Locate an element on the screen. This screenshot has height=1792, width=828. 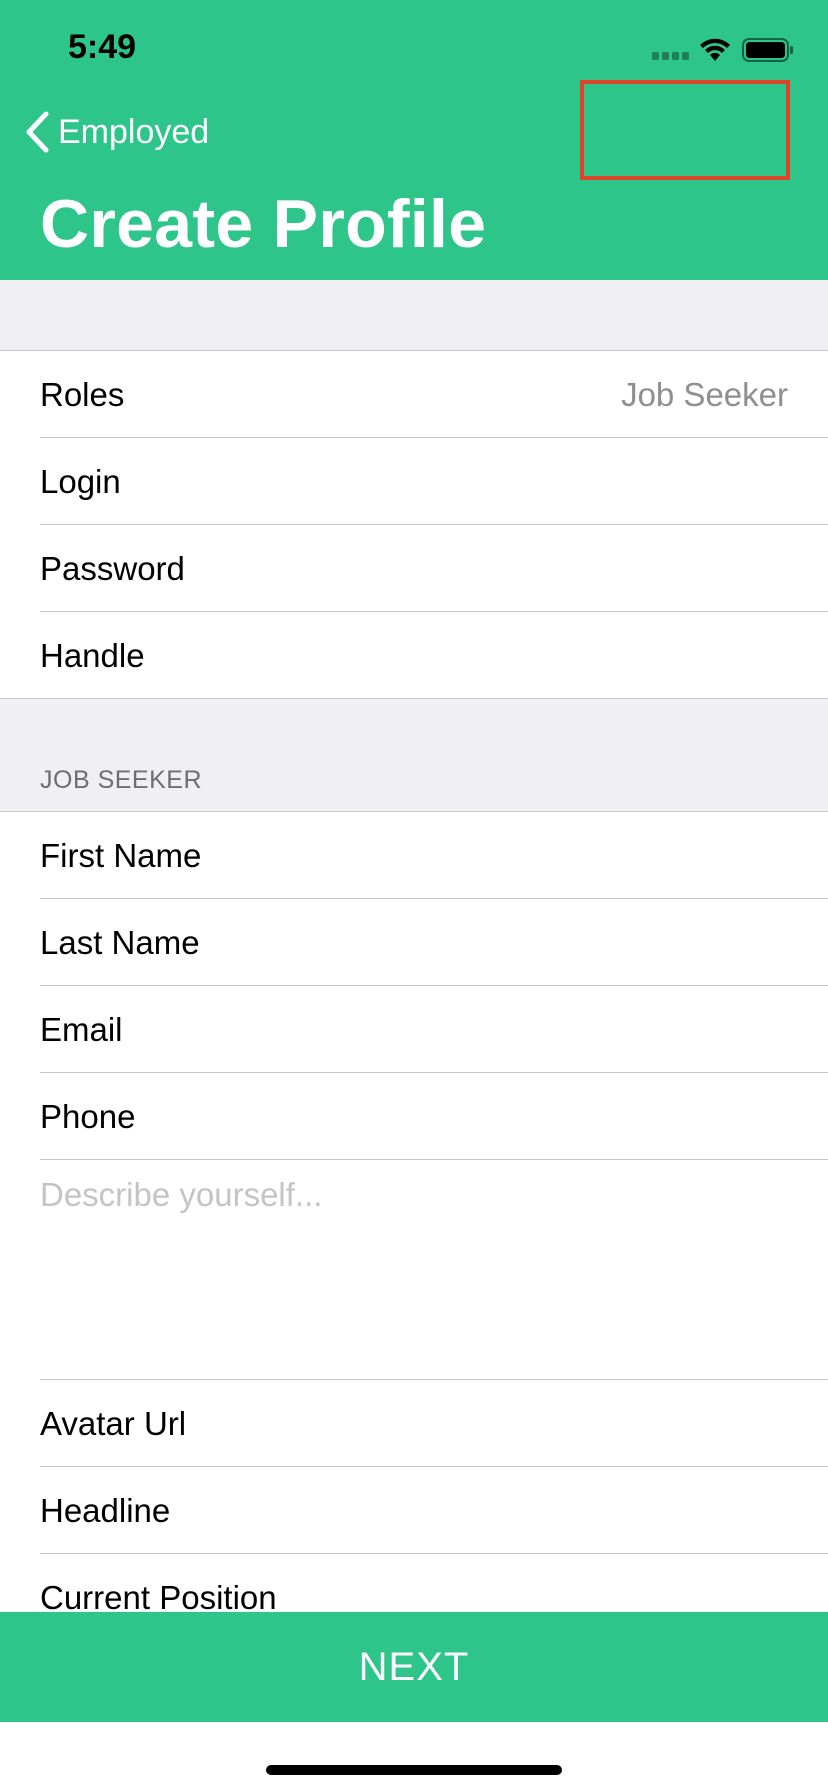
next-button: NEXT is located at coordinates (414, 1667).